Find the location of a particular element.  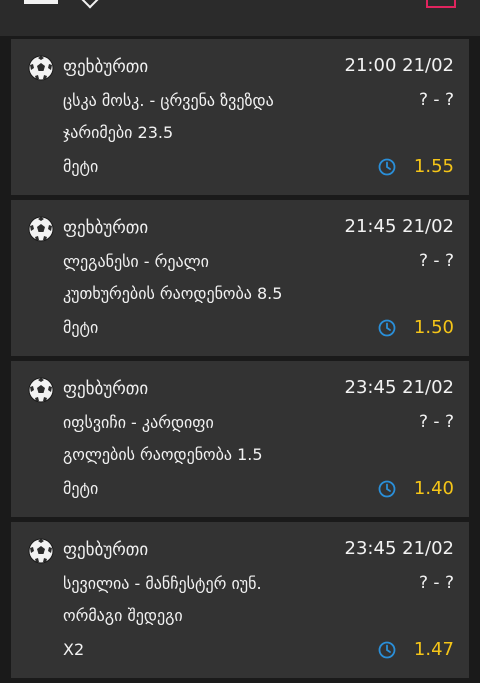

event-time: 21:00 21/02 is located at coordinates (399, 65).